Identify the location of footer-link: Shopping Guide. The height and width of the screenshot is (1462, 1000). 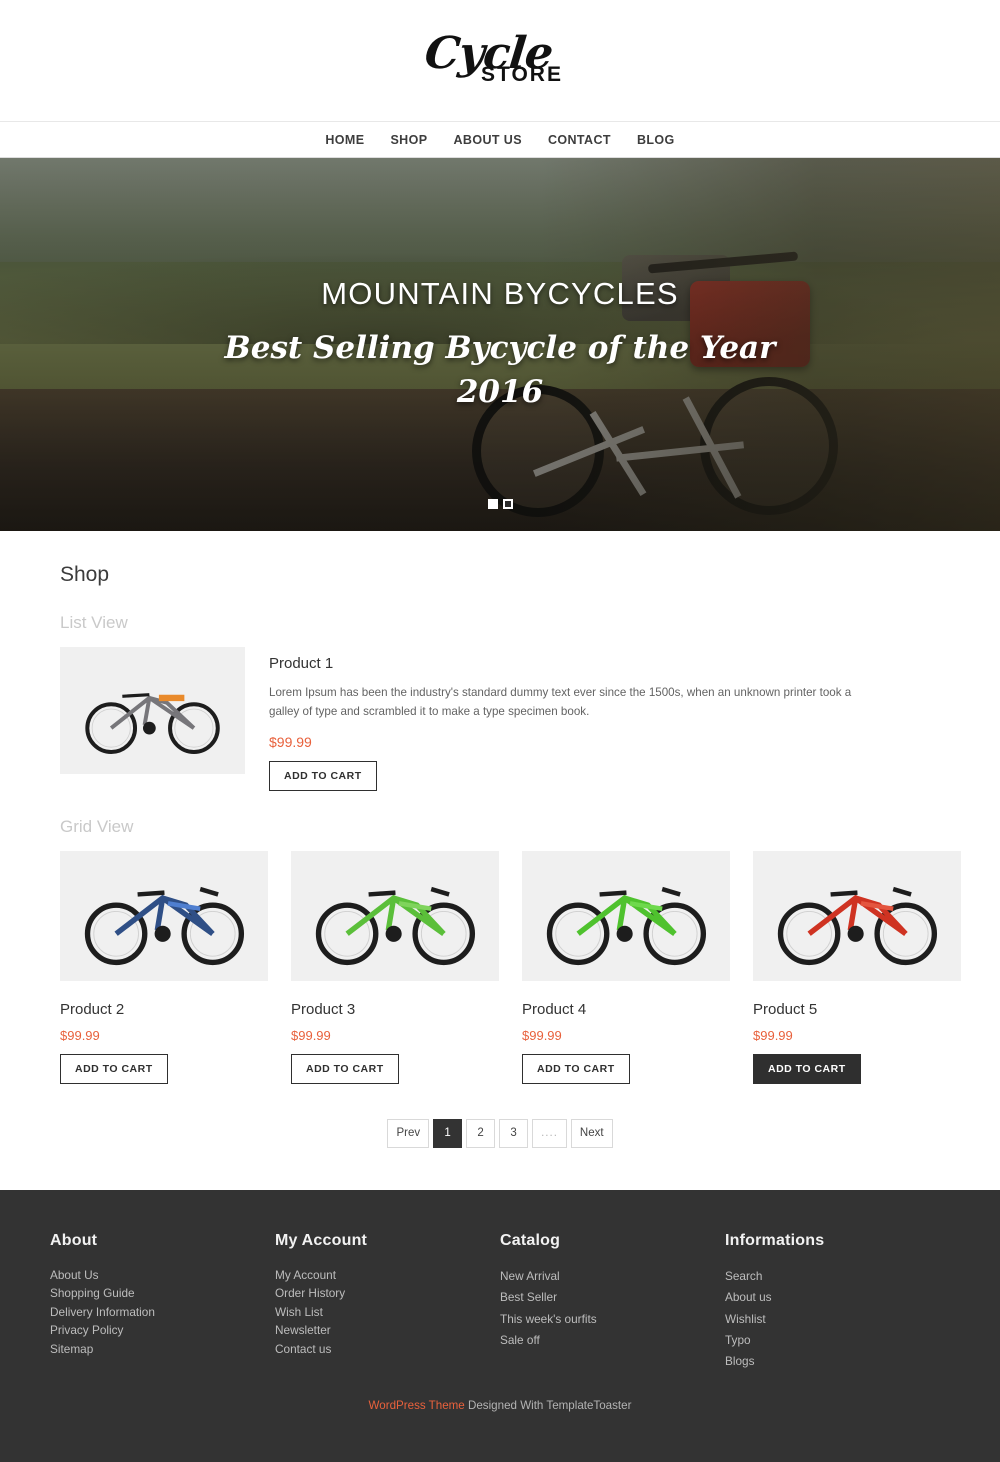
(162, 1293).